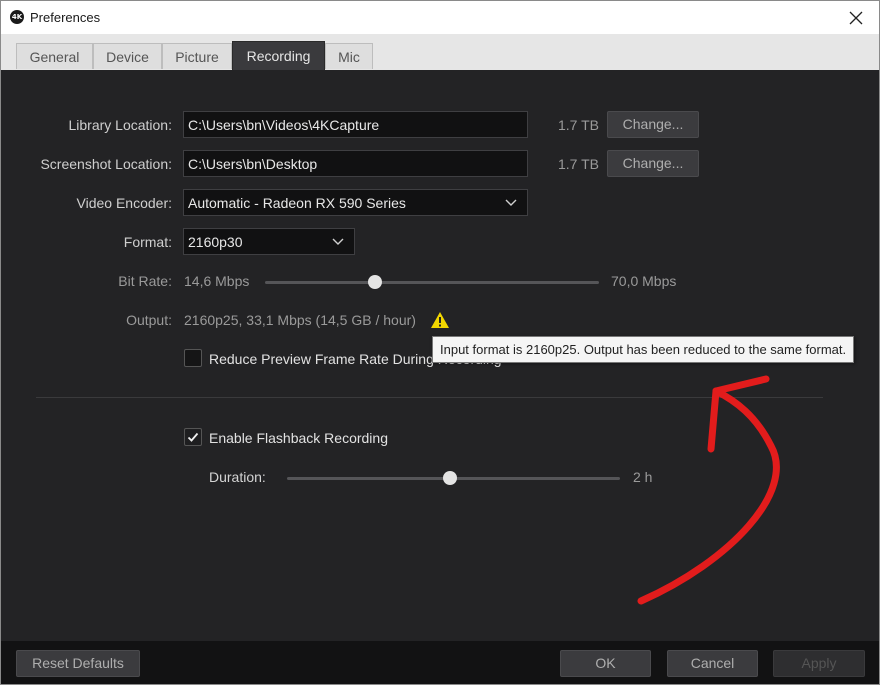  Describe the element at coordinates (197, 56) in the screenshot. I see `tab-picture: Picture` at that location.